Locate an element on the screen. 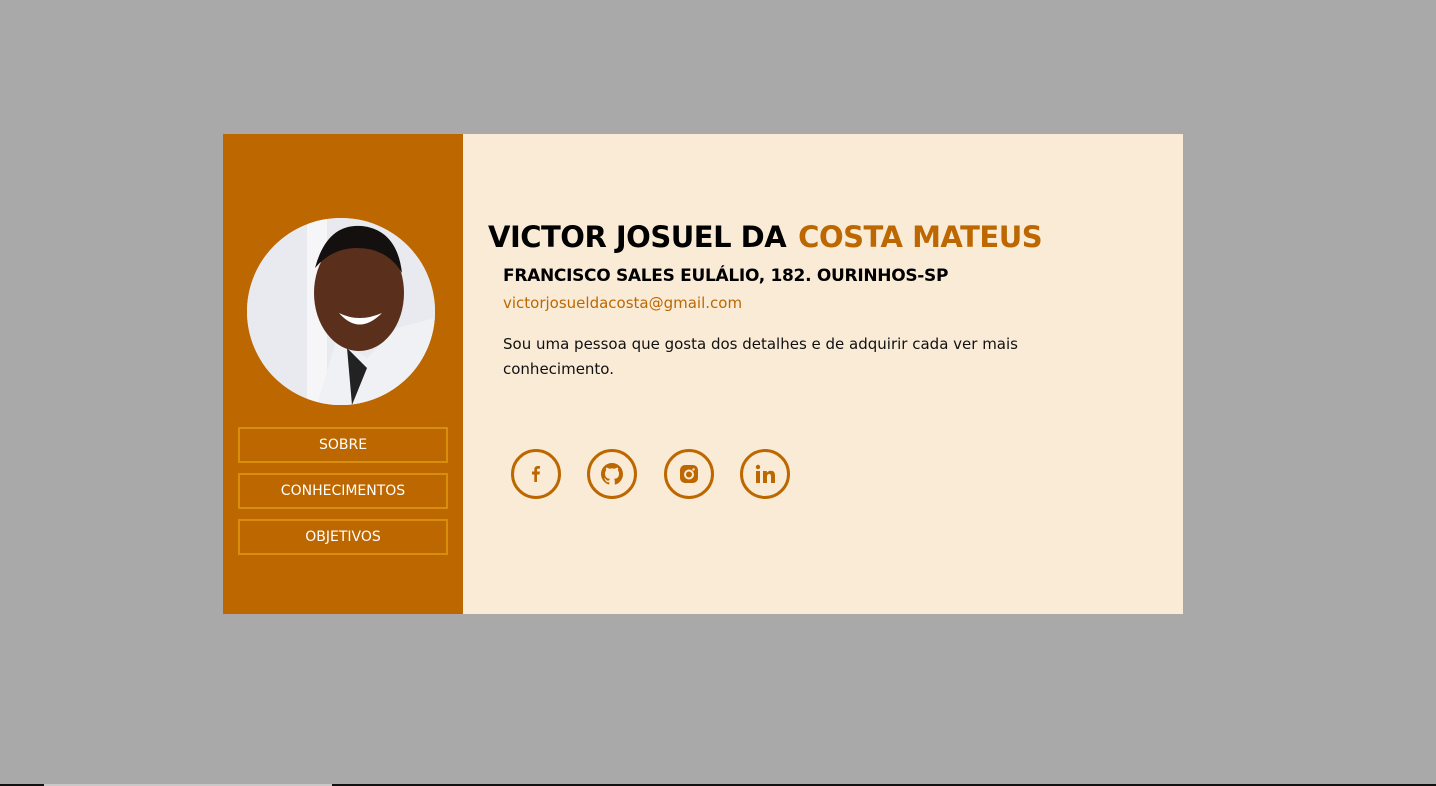 This screenshot has width=1436, height=786. linkedin-icon is located at coordinates (765, 473).